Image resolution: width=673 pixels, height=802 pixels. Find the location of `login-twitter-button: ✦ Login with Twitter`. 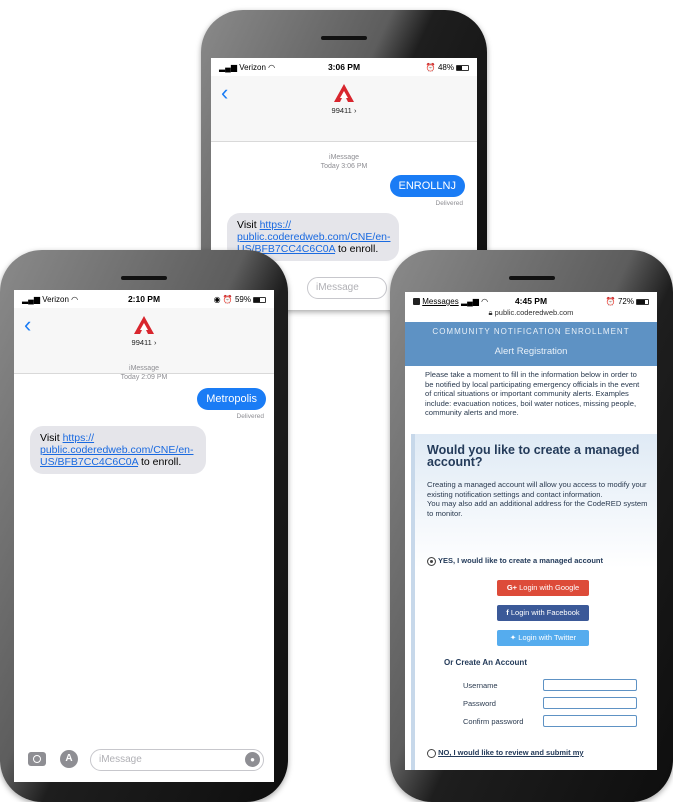

login-twitter-button: ✦ Login with Twitter is located at coordinates (543, 638).